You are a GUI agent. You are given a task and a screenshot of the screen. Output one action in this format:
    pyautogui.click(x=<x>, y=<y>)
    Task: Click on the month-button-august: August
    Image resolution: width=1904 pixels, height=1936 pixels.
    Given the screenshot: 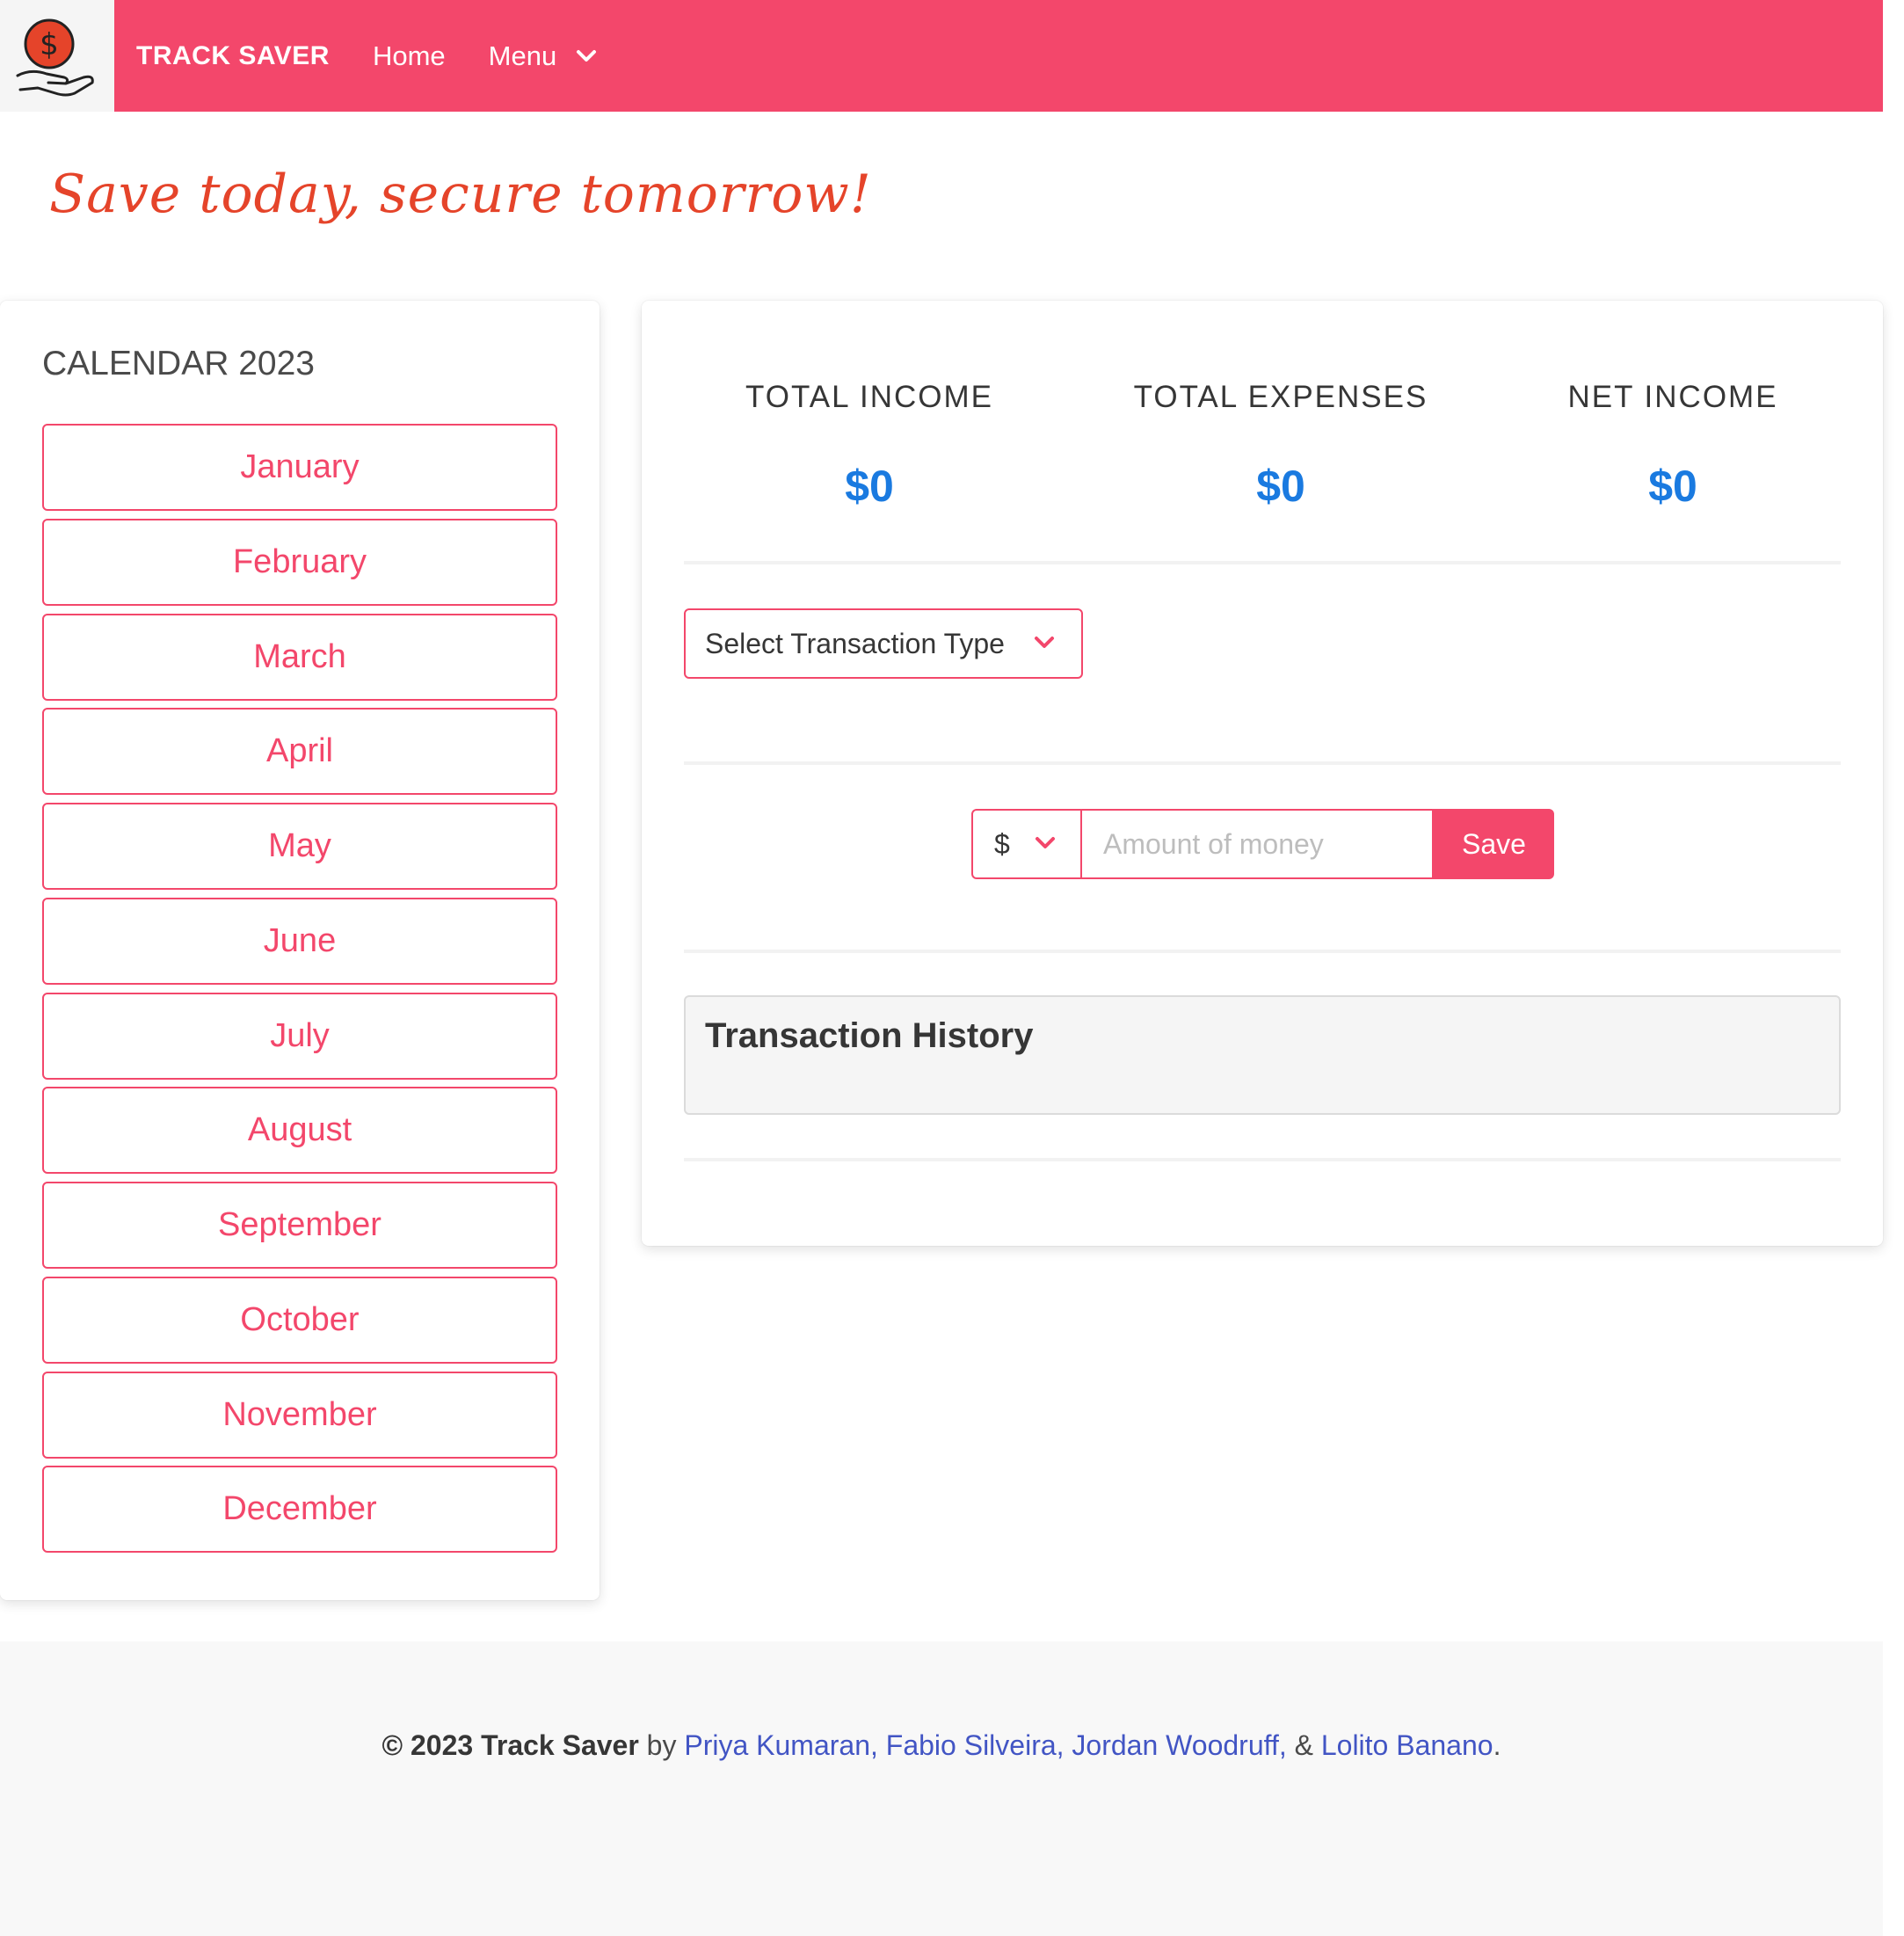 What is the action you would take?
    pyautogui.click(x=299, y=1130)
    